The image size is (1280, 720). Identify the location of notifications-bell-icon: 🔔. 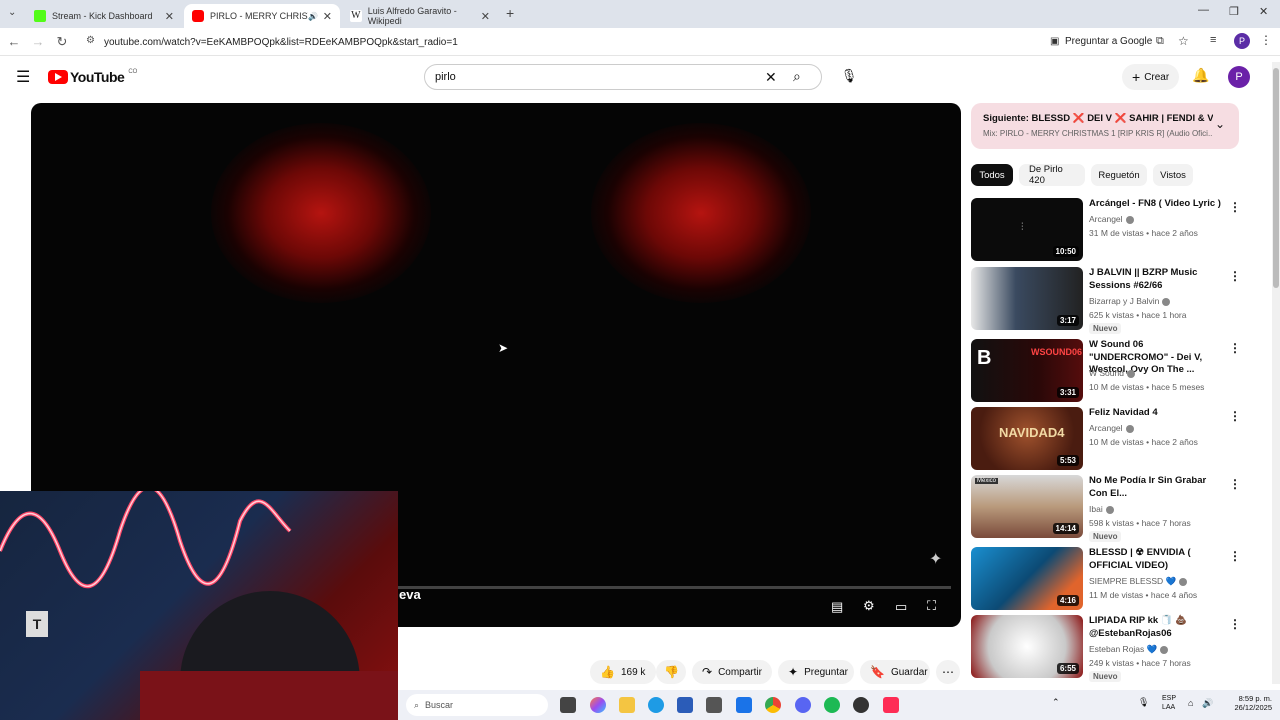
(1200, 75).